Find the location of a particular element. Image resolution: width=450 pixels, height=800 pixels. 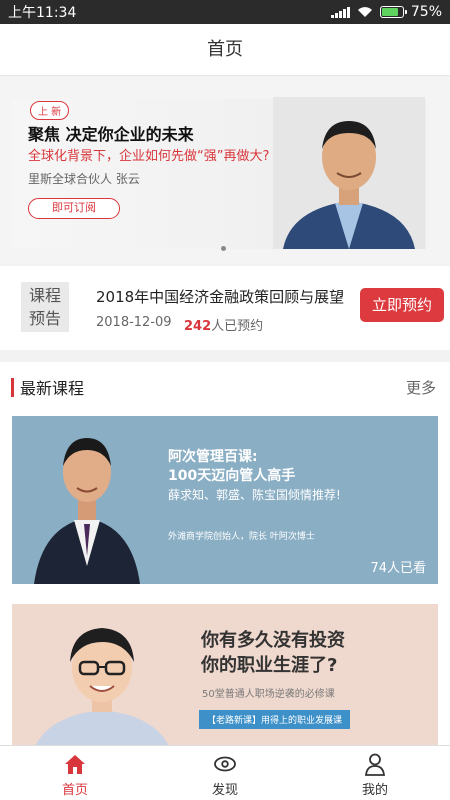

battery-percent: 75% is located at coordinates (426, 12).